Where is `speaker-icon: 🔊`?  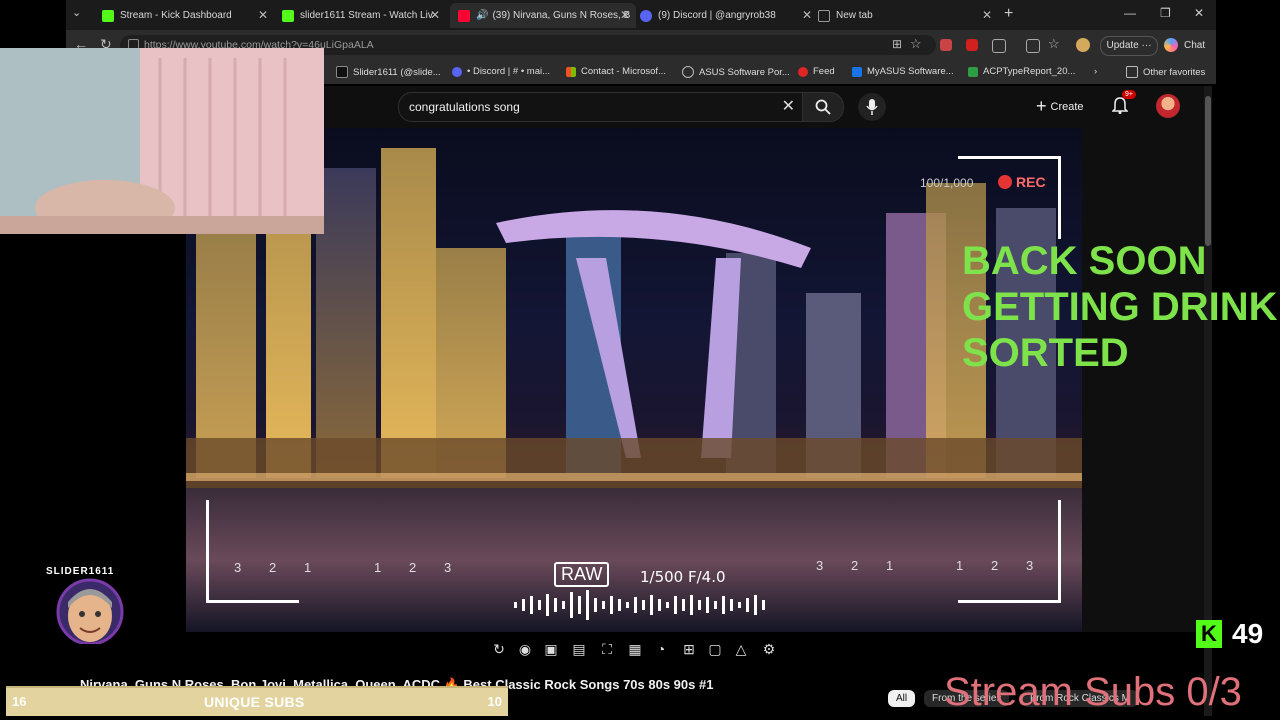
speaker-icon: 🔊 is located at coordinates (482, 15).